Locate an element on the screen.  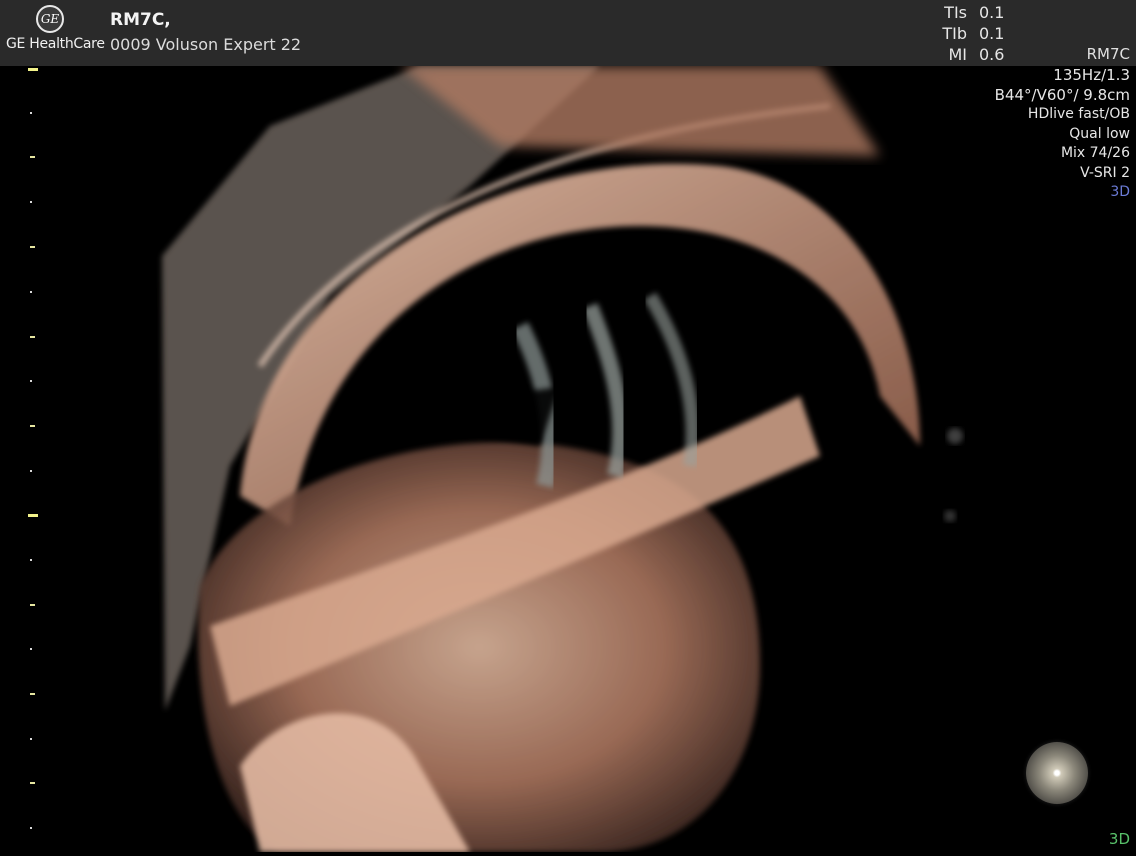
logo-text: GE is located at coordinates (50, 19).